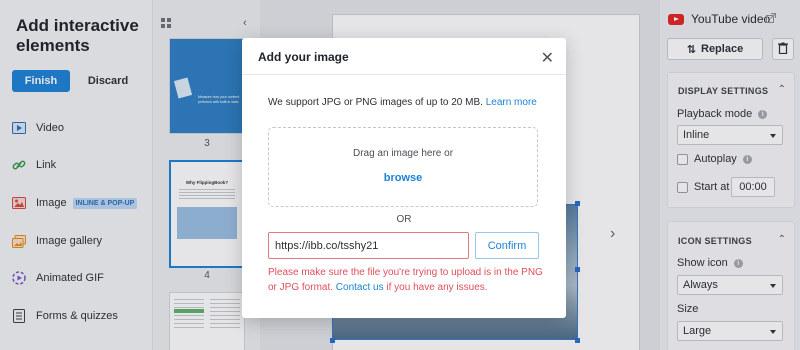  I want to click on image-drop-zone: Drag an image here or browse, so click(403, 167).